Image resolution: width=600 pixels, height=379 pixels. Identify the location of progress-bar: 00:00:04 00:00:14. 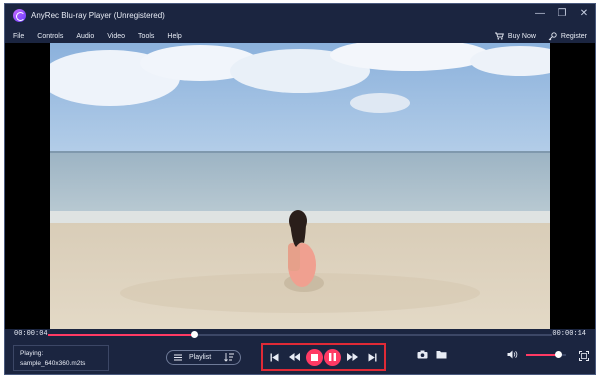
(300, 334).